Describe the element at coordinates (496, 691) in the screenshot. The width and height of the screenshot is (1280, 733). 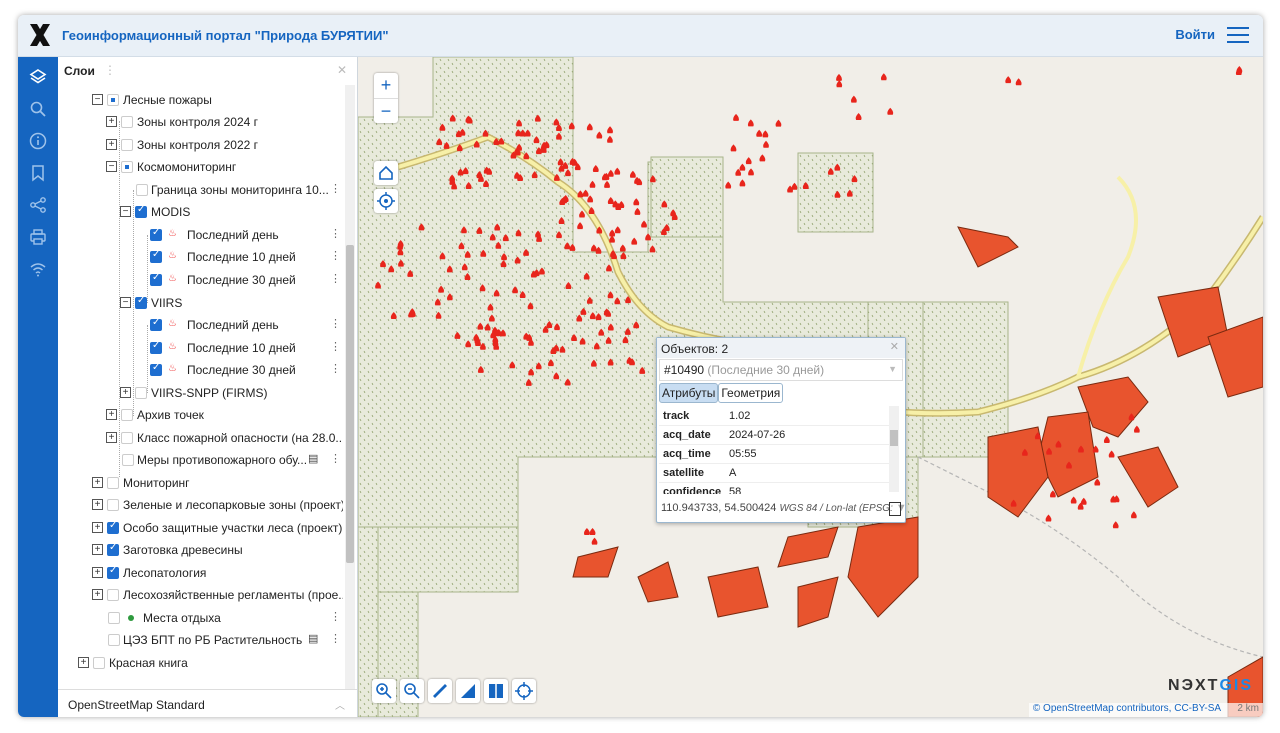
I see `swipe-button` at that location.